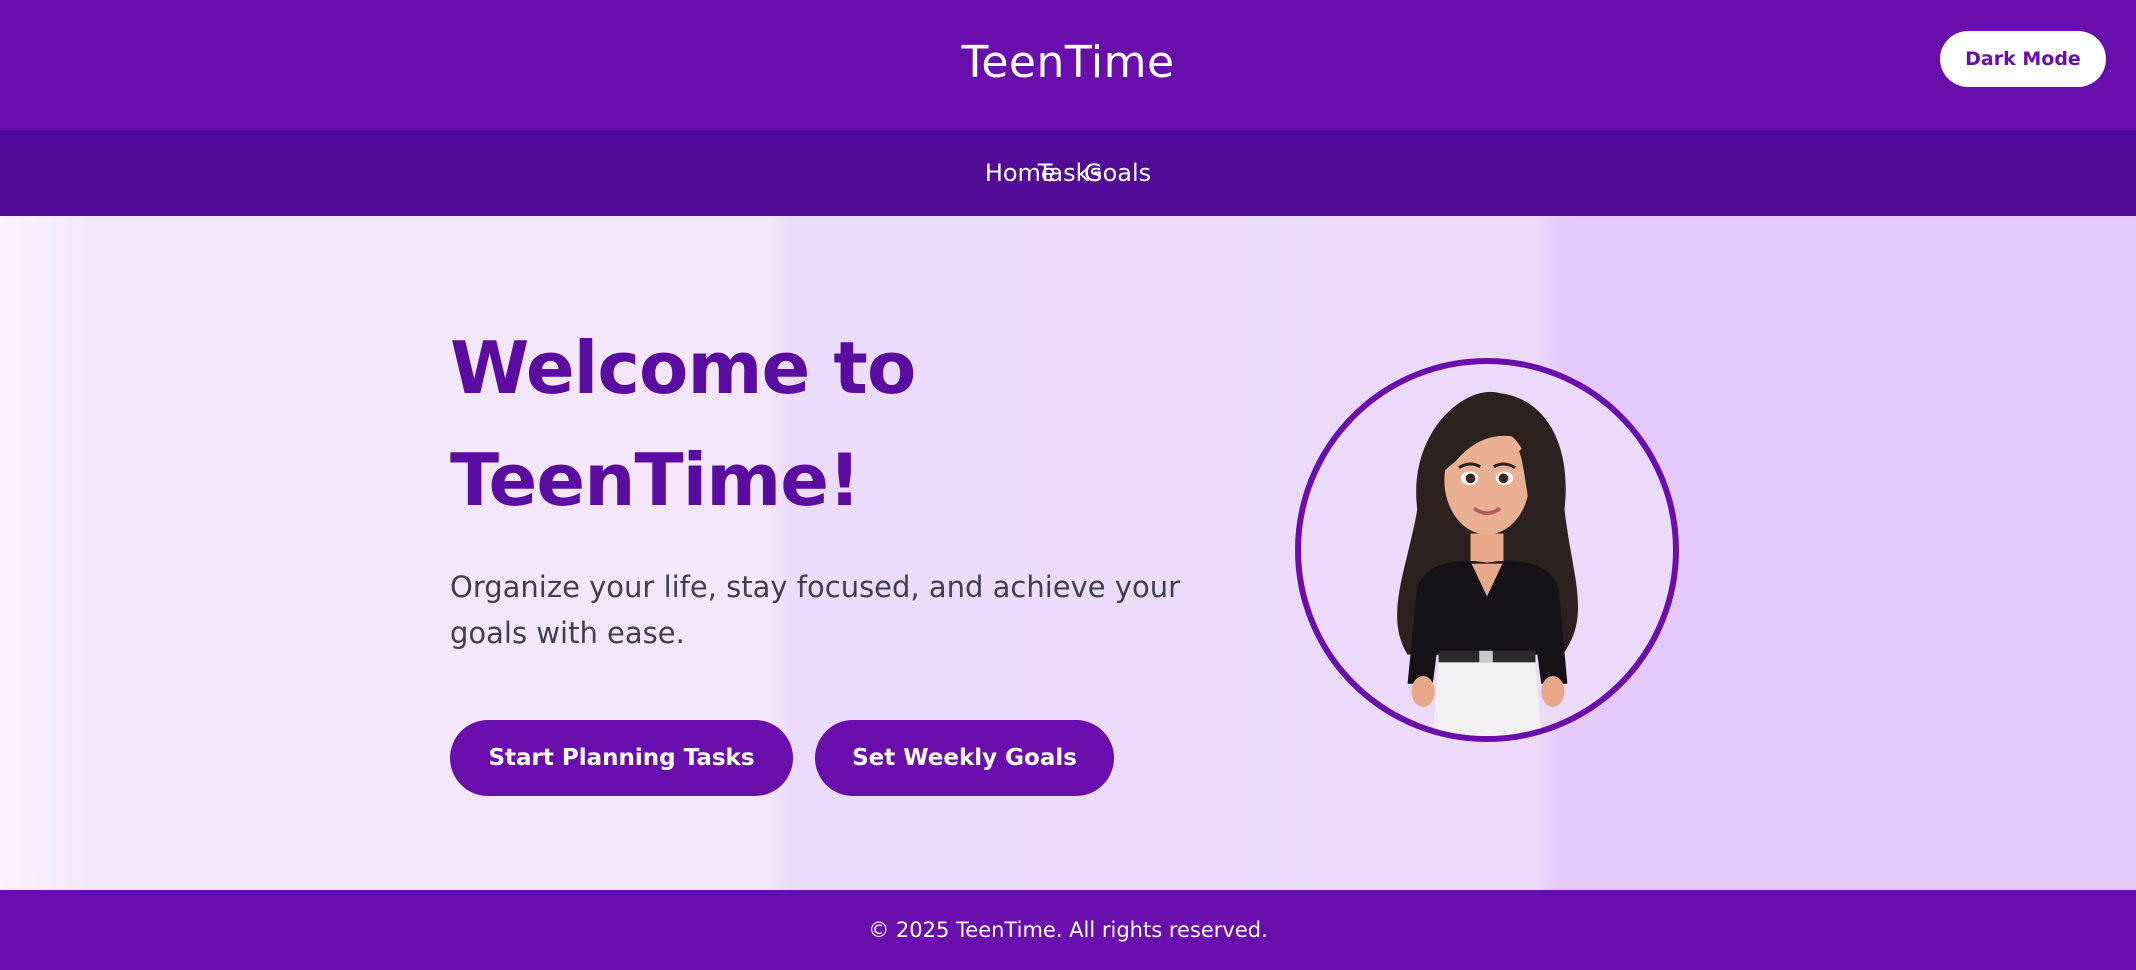 The image size is (2136, 970). What do you see at coordinates (621, 758) in the screenshot?
I see `start-planning-tasks-button: Start Planning Tasks` at bounding box center [621, 758].